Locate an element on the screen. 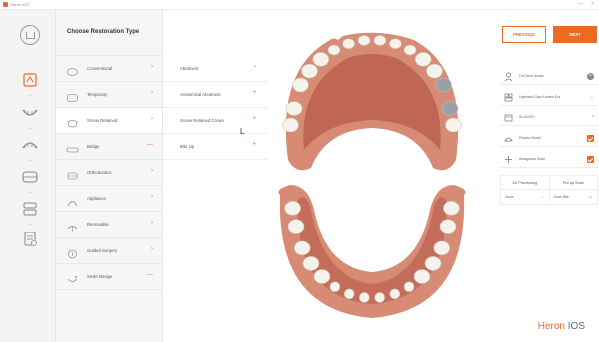  menu-item-label: Temporary is located at coordinates (97, 94).